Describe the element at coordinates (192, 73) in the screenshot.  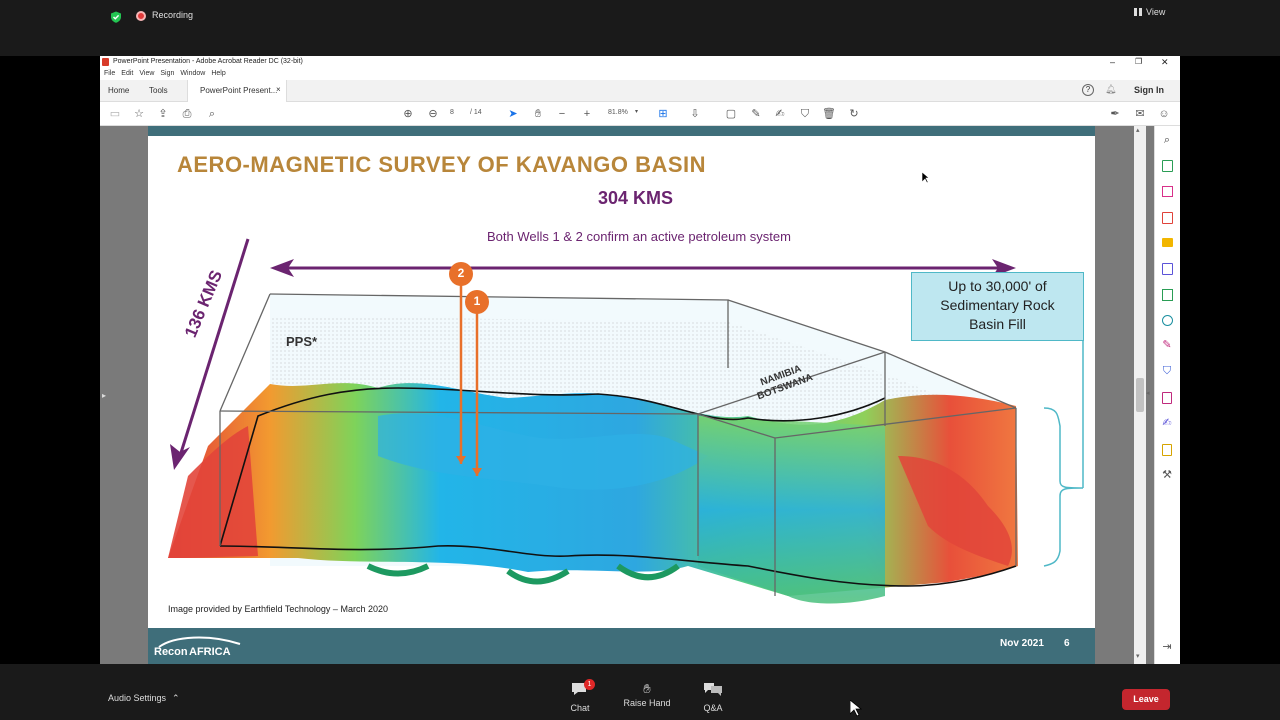
I see `menu-window: Window` at that location.